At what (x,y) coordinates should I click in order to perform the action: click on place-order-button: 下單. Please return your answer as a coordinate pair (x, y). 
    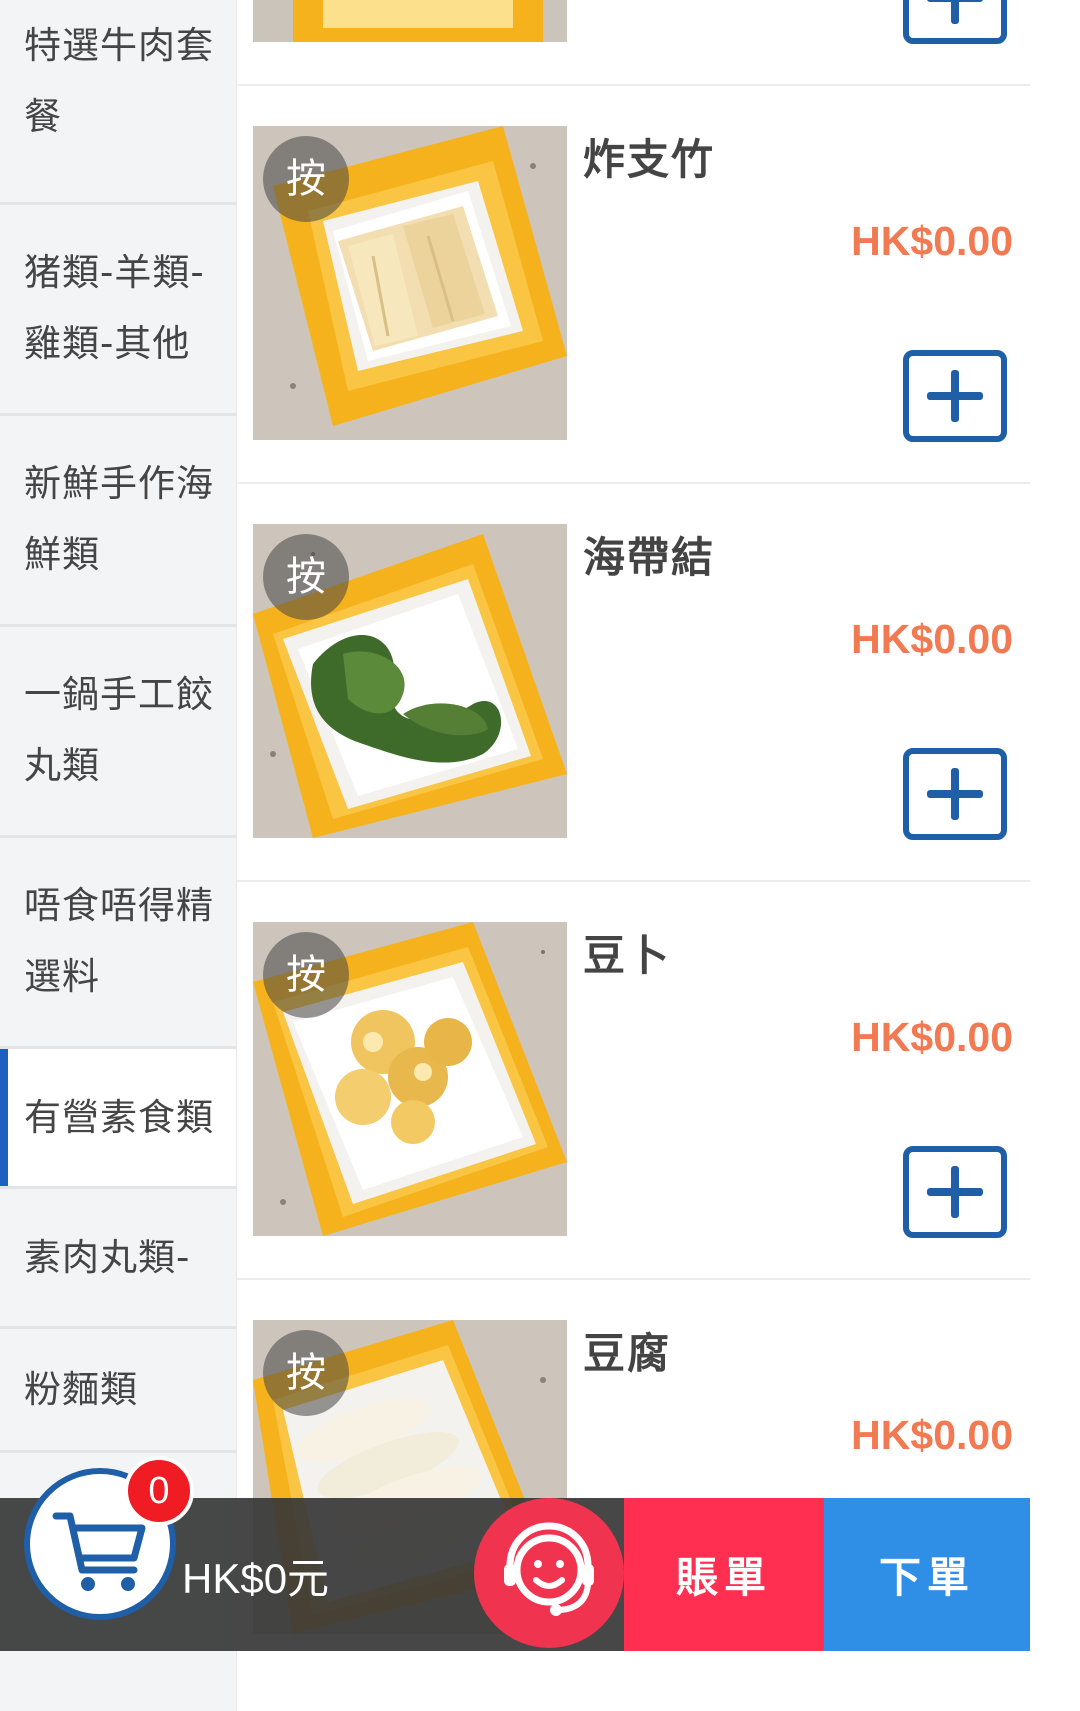
    Looking at the image, I should click on (927, 1574).